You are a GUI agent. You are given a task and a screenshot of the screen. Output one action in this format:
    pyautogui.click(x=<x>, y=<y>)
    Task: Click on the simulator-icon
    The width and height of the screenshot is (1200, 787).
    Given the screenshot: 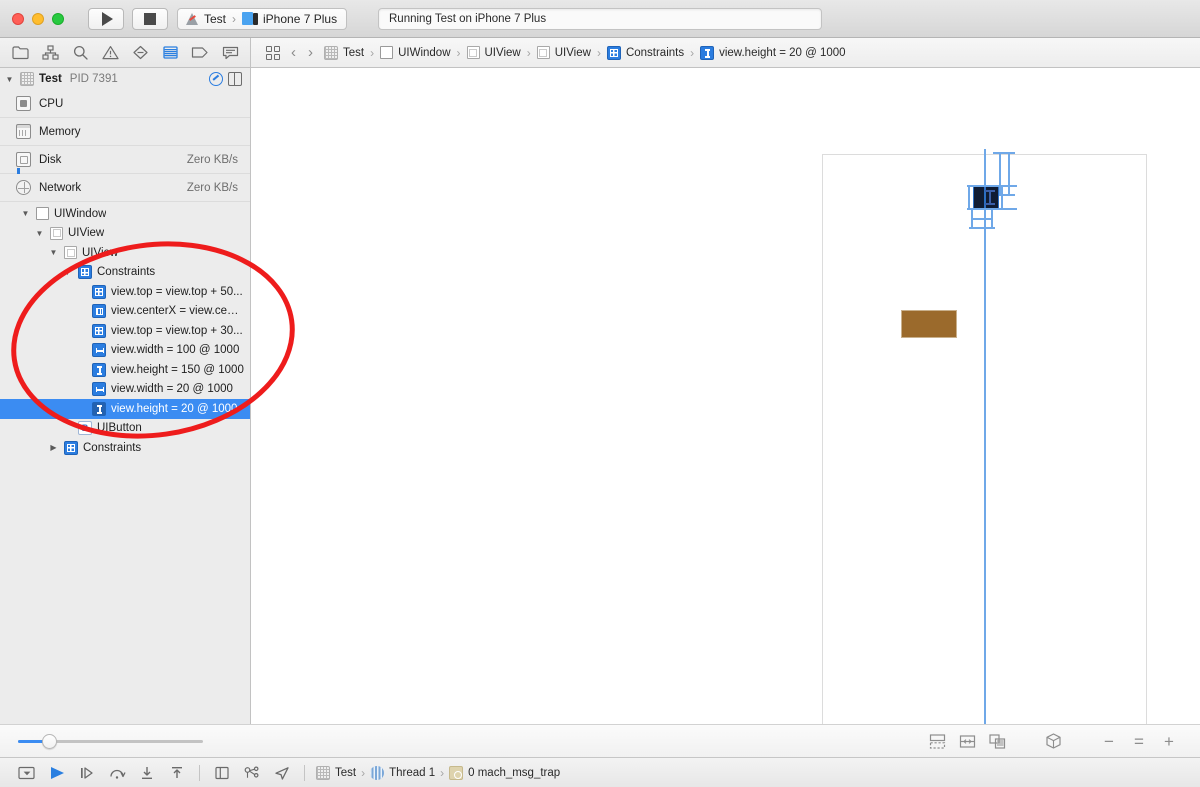 What is the action you would take?
    pyautogui.click(x=250, y=18)
    